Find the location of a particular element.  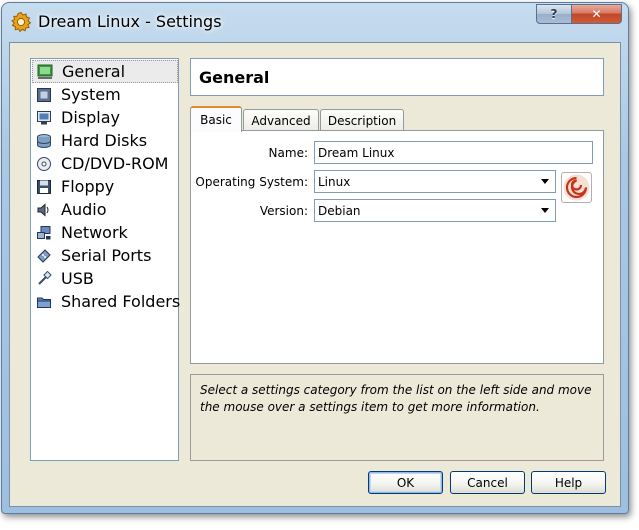

sidebar-item-label: Floppy is located at coordinates (88, 186).